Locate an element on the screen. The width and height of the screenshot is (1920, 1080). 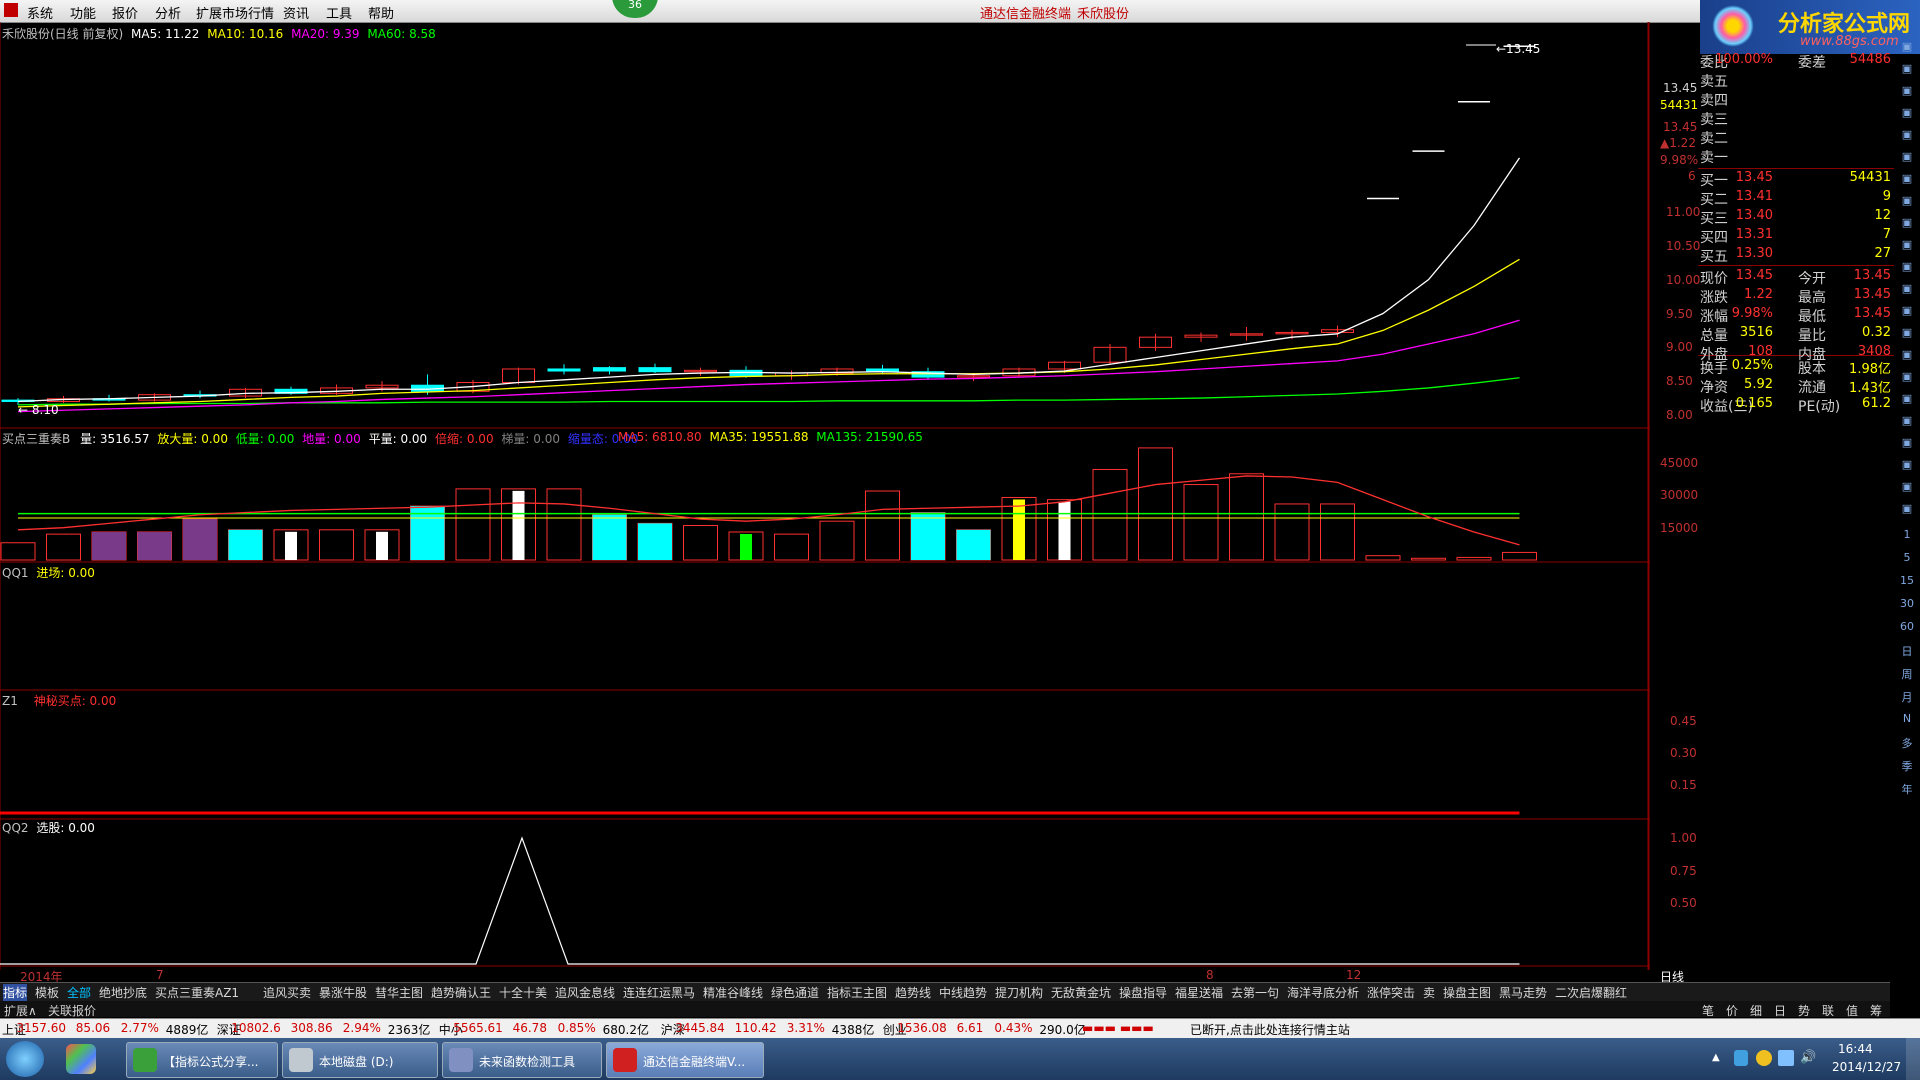
quicklaunch-icon is located at coordinates (81, 1059).